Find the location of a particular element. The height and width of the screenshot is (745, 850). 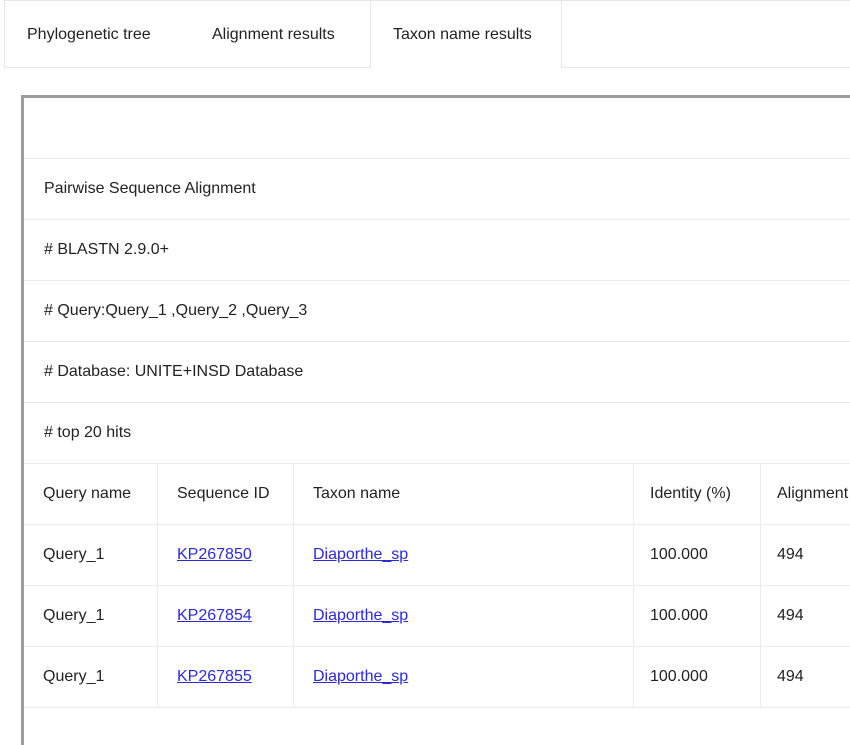

info-query: # Query:Query_1 ,Query_2 ,Query_3 is located at coordinates (176, 310).